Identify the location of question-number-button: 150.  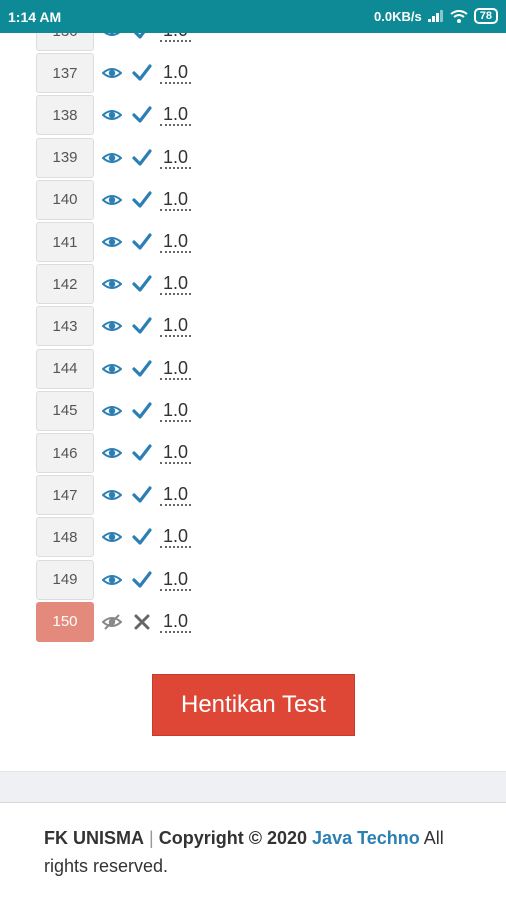
(65, 621).